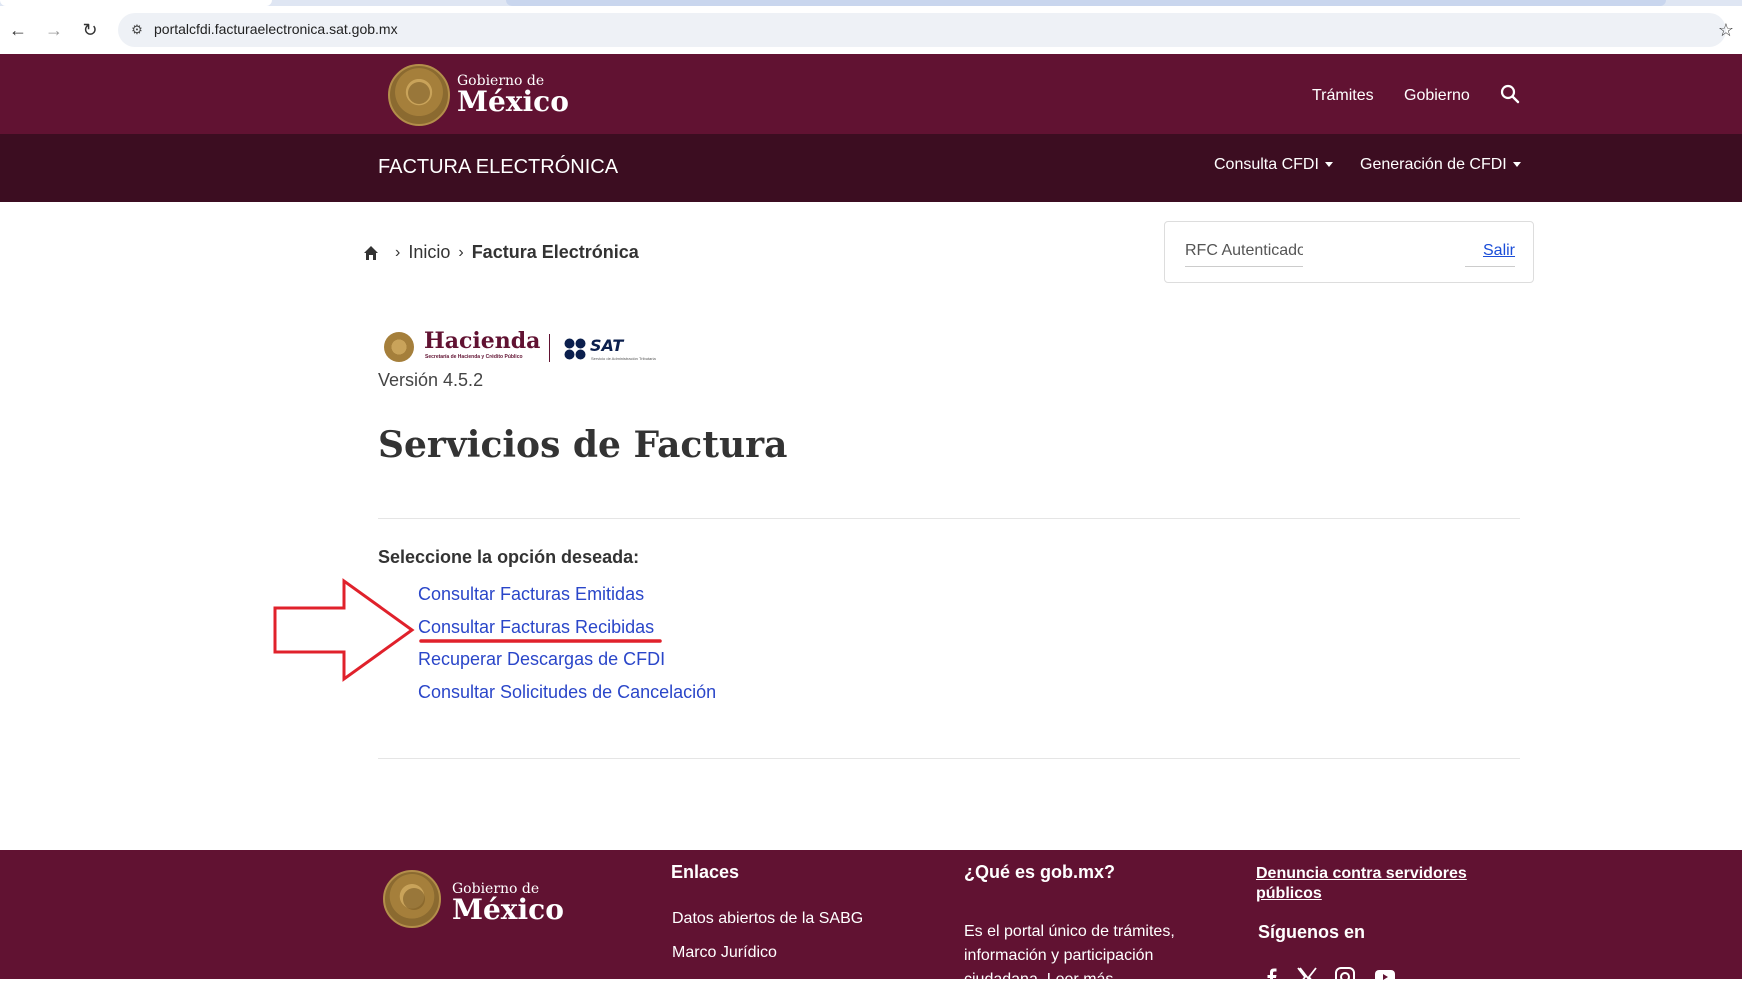  Describe the element at coordinates (429, 252) in the screenshot. I see `breadcrumb-inicio: Inicio` at that location.